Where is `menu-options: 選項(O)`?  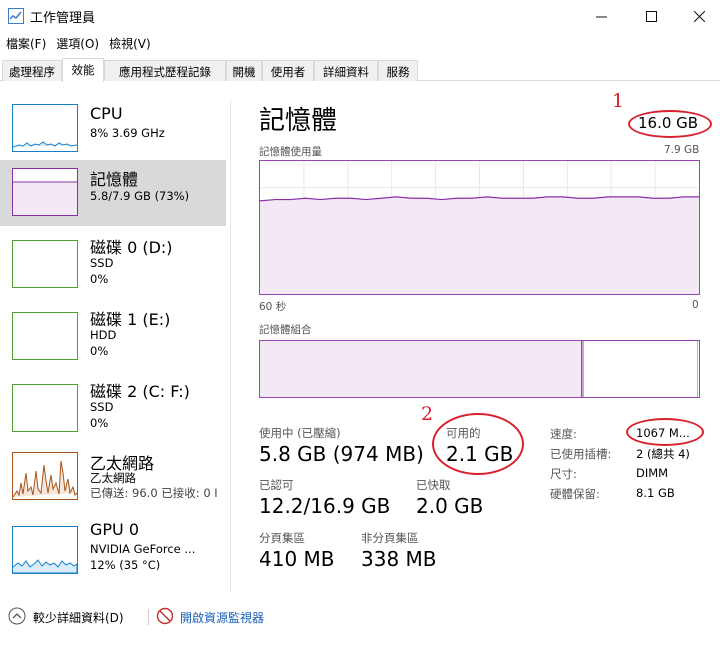
menu-options: 選項(O) is located at coordinates (76, 43).